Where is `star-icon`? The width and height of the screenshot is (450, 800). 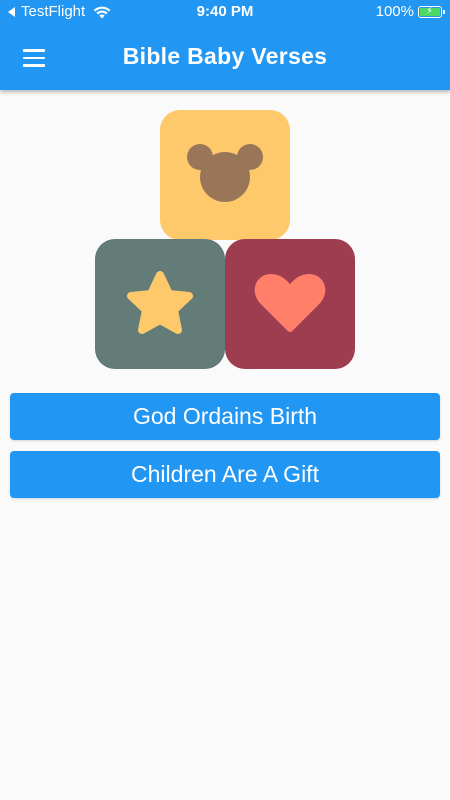 star-icon is located at coordinates (160, 302).